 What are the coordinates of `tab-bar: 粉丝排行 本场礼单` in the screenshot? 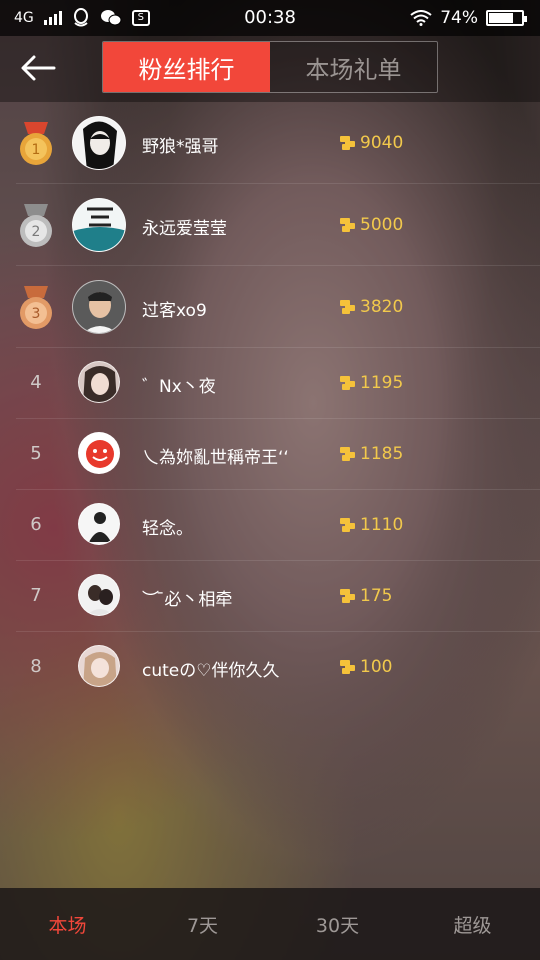 It's located at (270, 67).